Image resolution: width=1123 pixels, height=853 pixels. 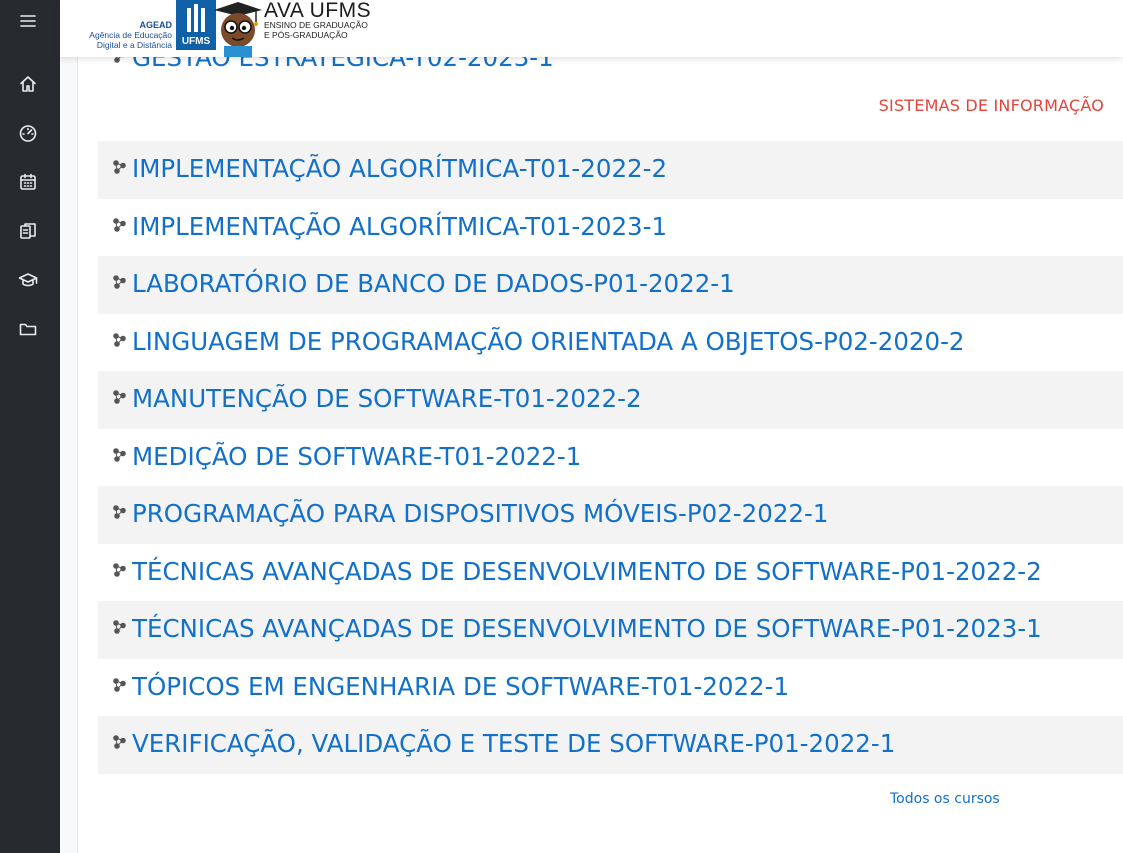 I want to click on course-row: IMPLEMENTAÇÃO ALGORÍTMICA-T01-2022-2, so click(x=610, y=170).